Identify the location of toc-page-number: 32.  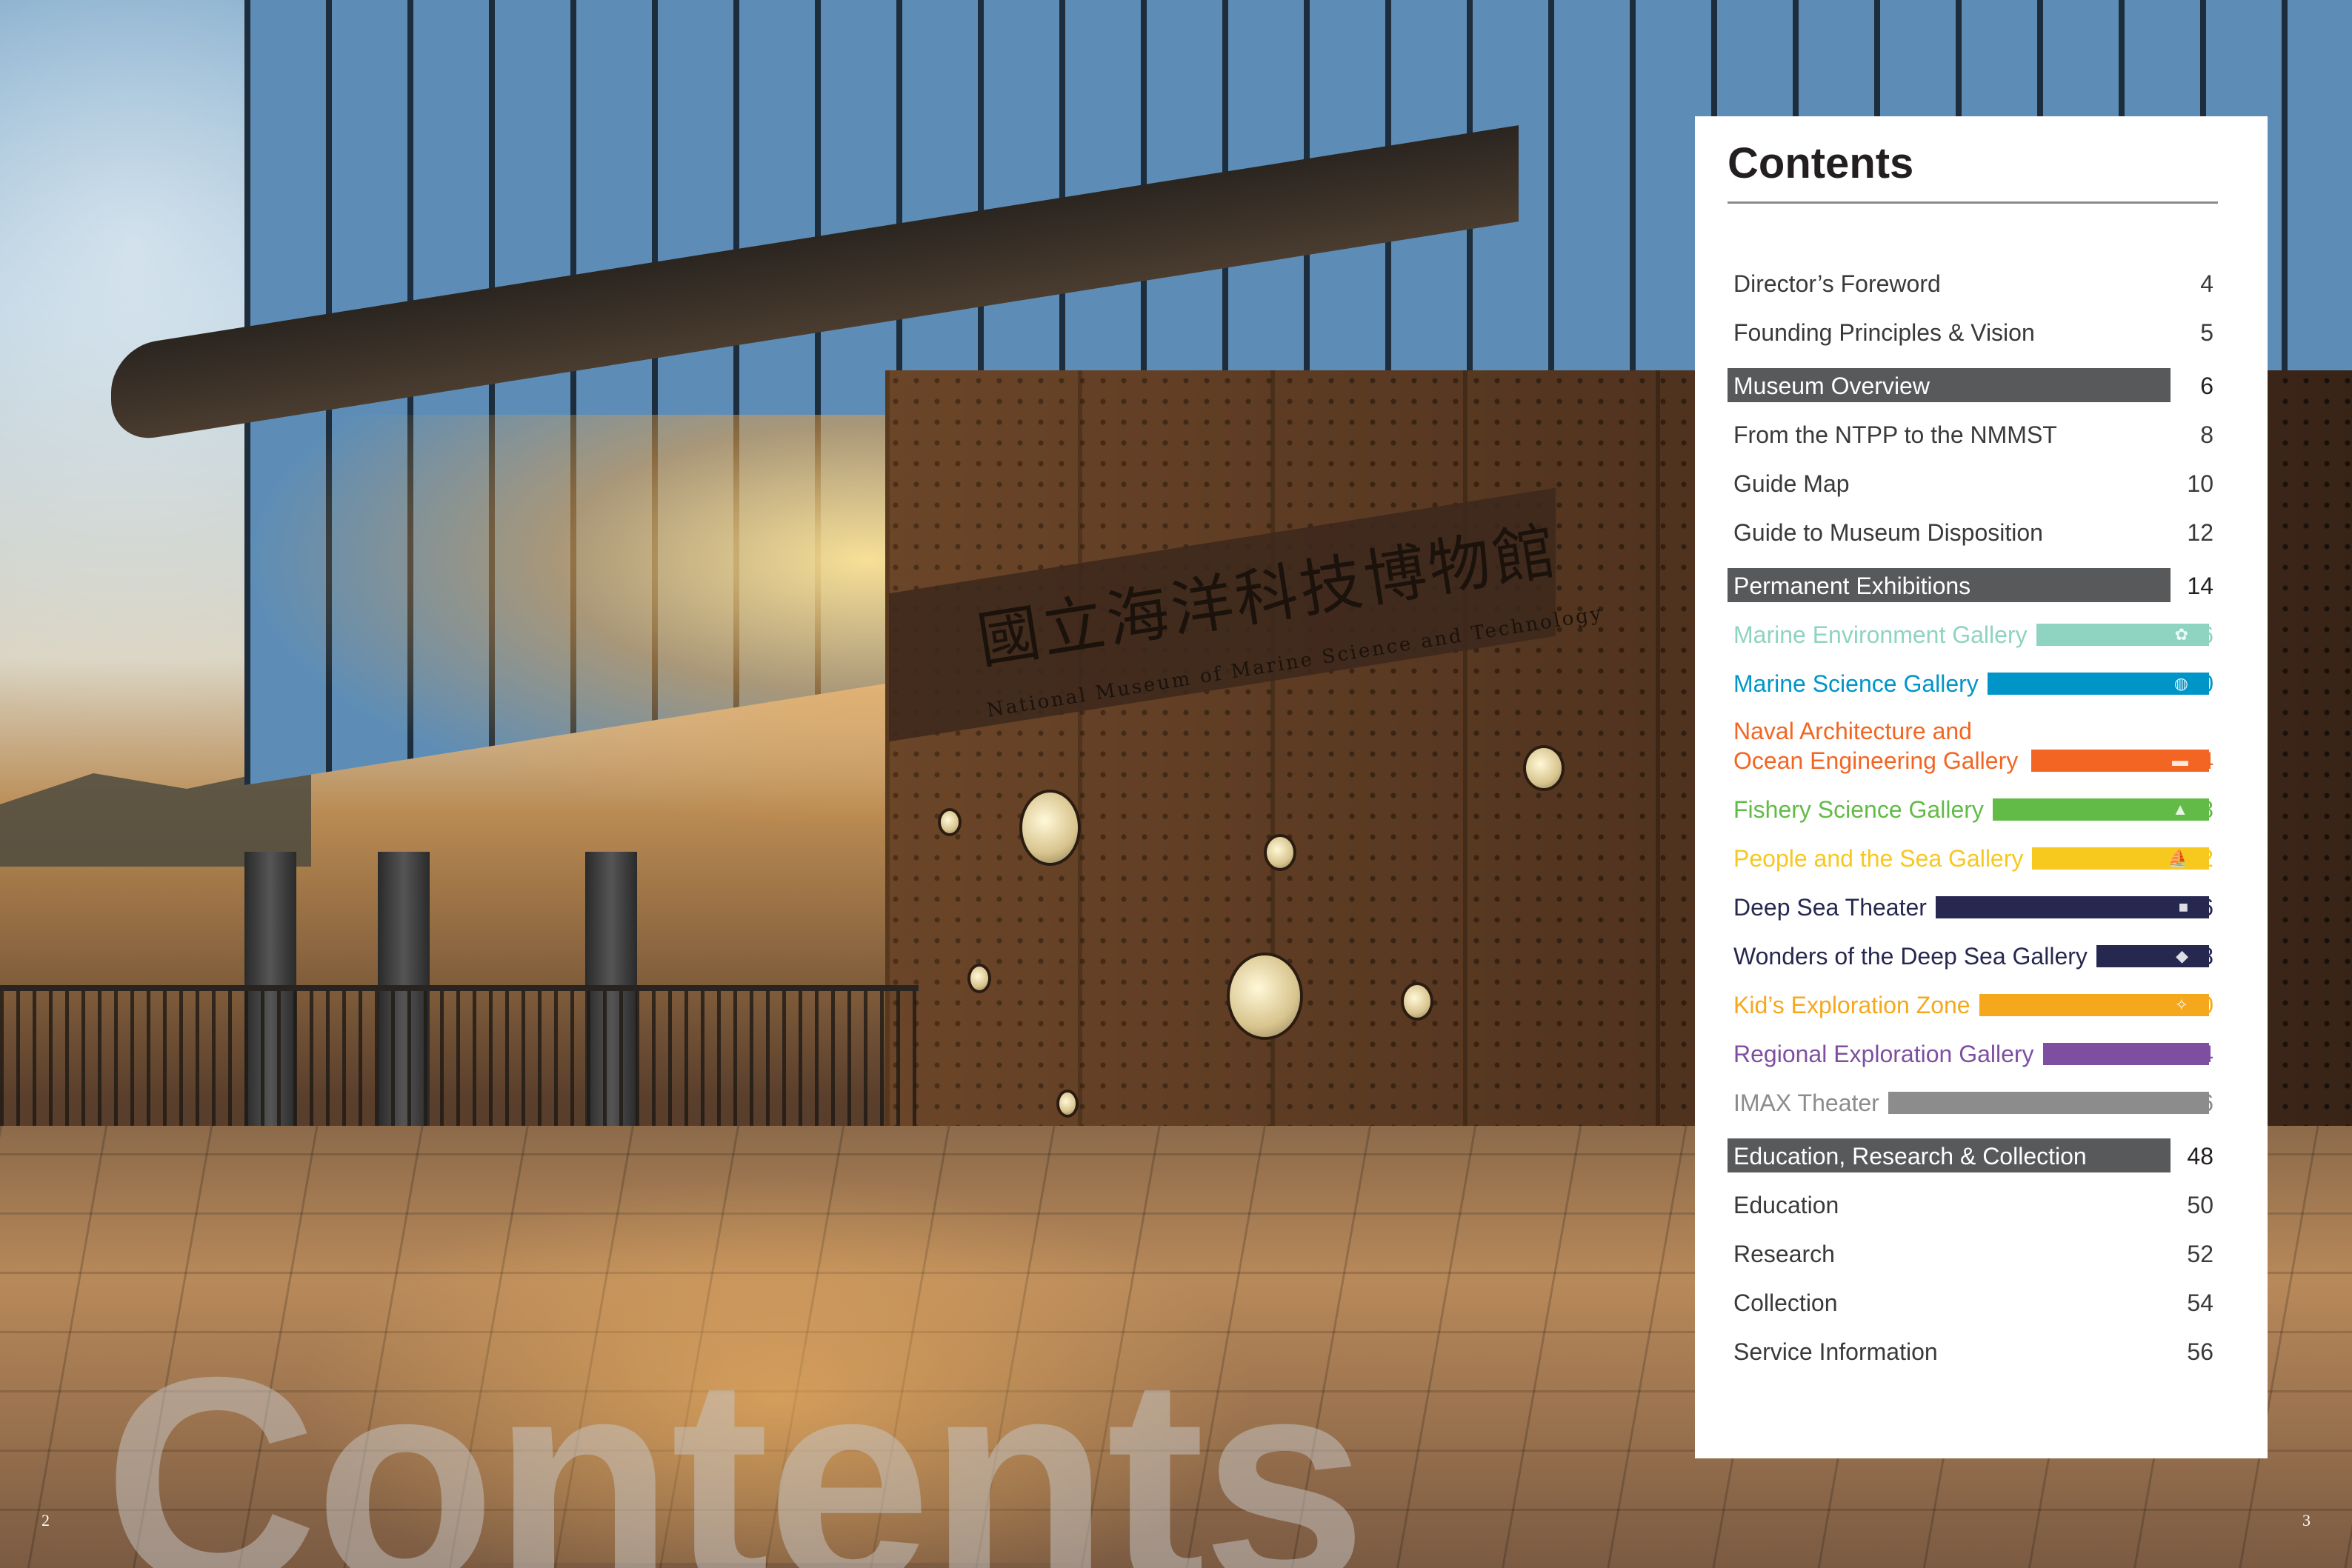
(2200, 859).